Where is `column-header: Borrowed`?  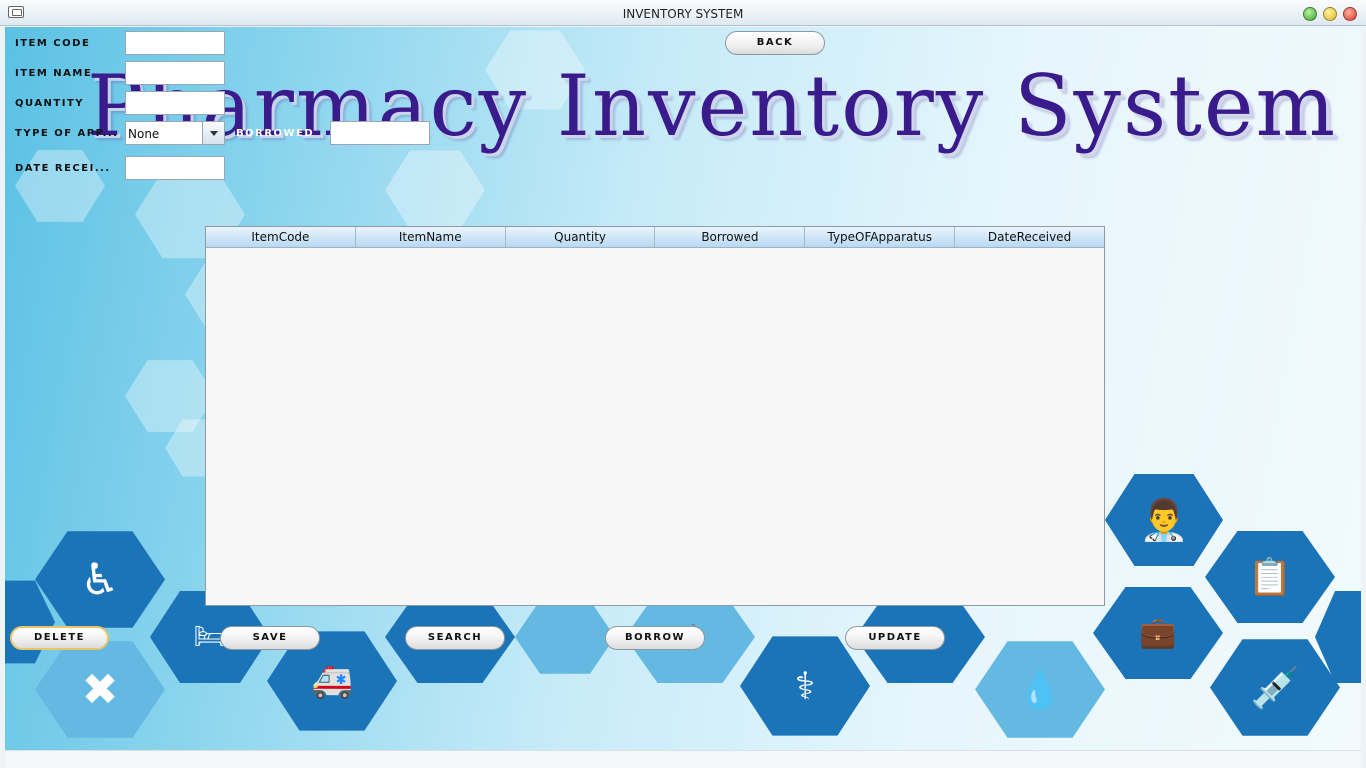 column-header: Borrowed is located at coordinates (730, 237).